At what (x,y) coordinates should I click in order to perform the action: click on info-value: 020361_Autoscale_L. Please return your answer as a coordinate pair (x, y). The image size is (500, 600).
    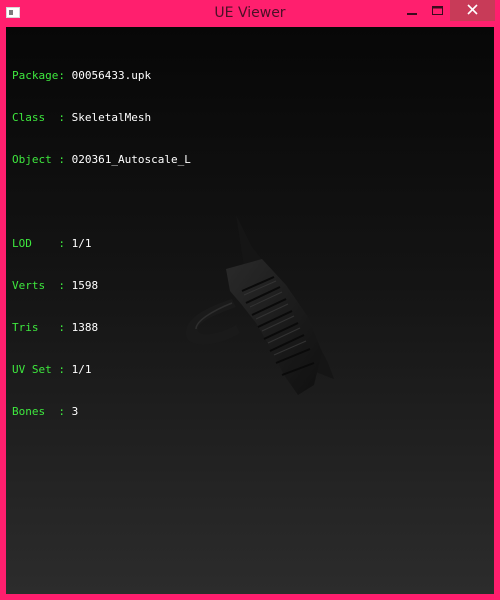
    Looking at the image, I should click on (131, 159).